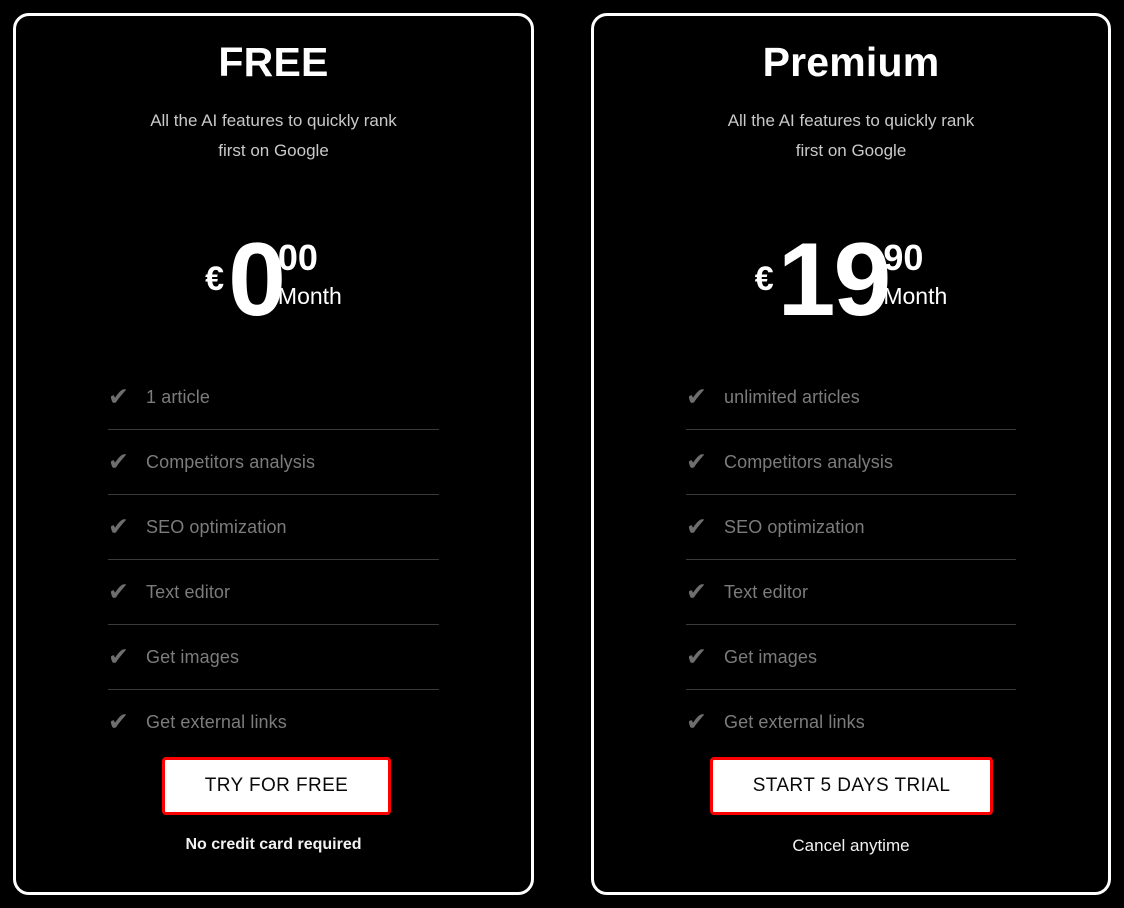  Describe the element at coordinates (273, 62) in the screenshot. I see `plan-title: FREE` at that location.